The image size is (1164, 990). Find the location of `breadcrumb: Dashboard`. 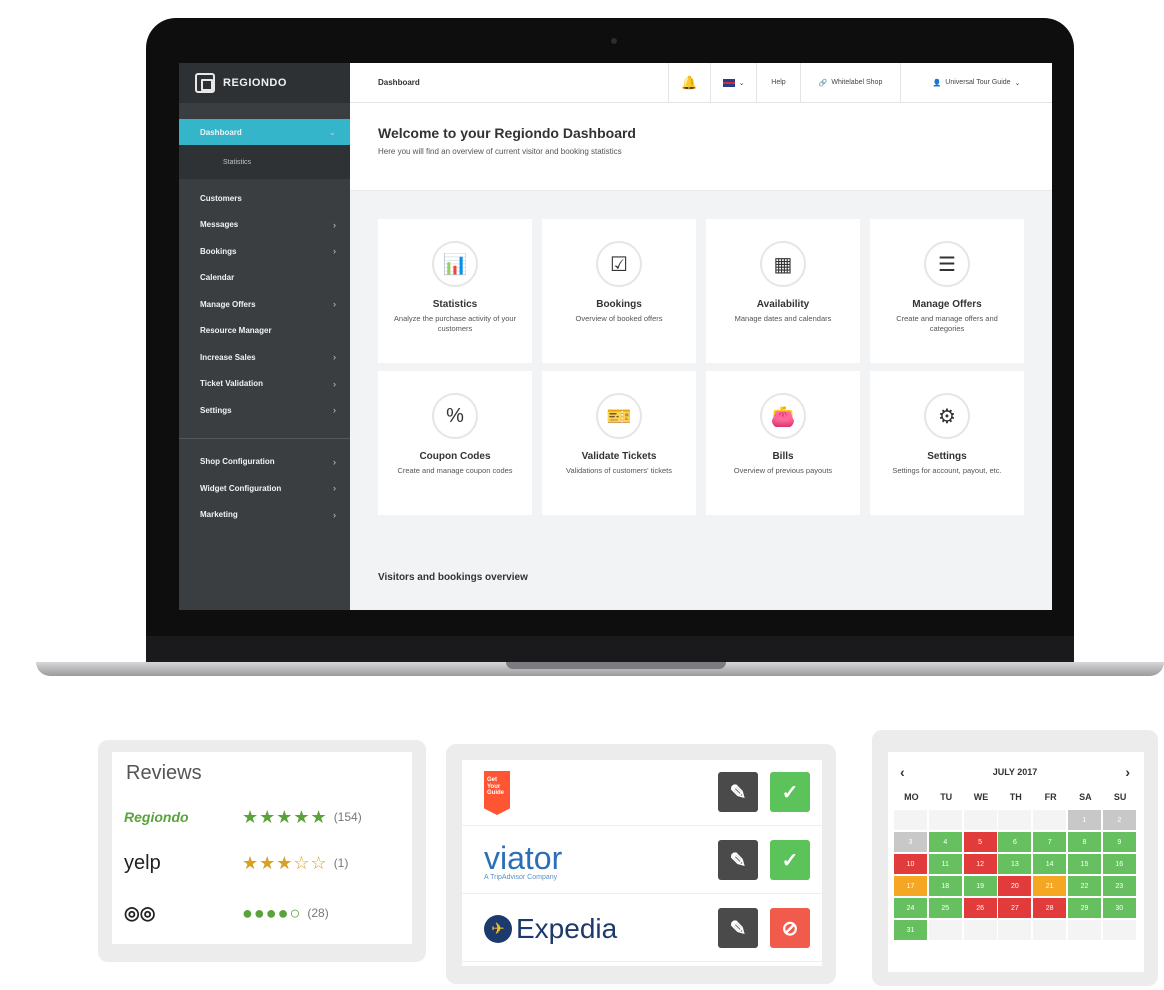

breadcrumb: Dashboard is located at coordinates (509, 82).